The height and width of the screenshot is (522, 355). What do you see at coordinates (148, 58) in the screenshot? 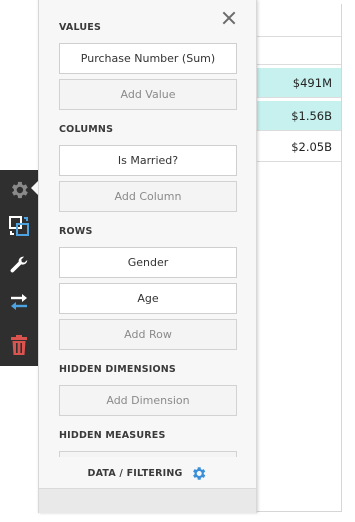
I see `value-field: Purchase Number (Sum)` at bounding box center [148, 58].